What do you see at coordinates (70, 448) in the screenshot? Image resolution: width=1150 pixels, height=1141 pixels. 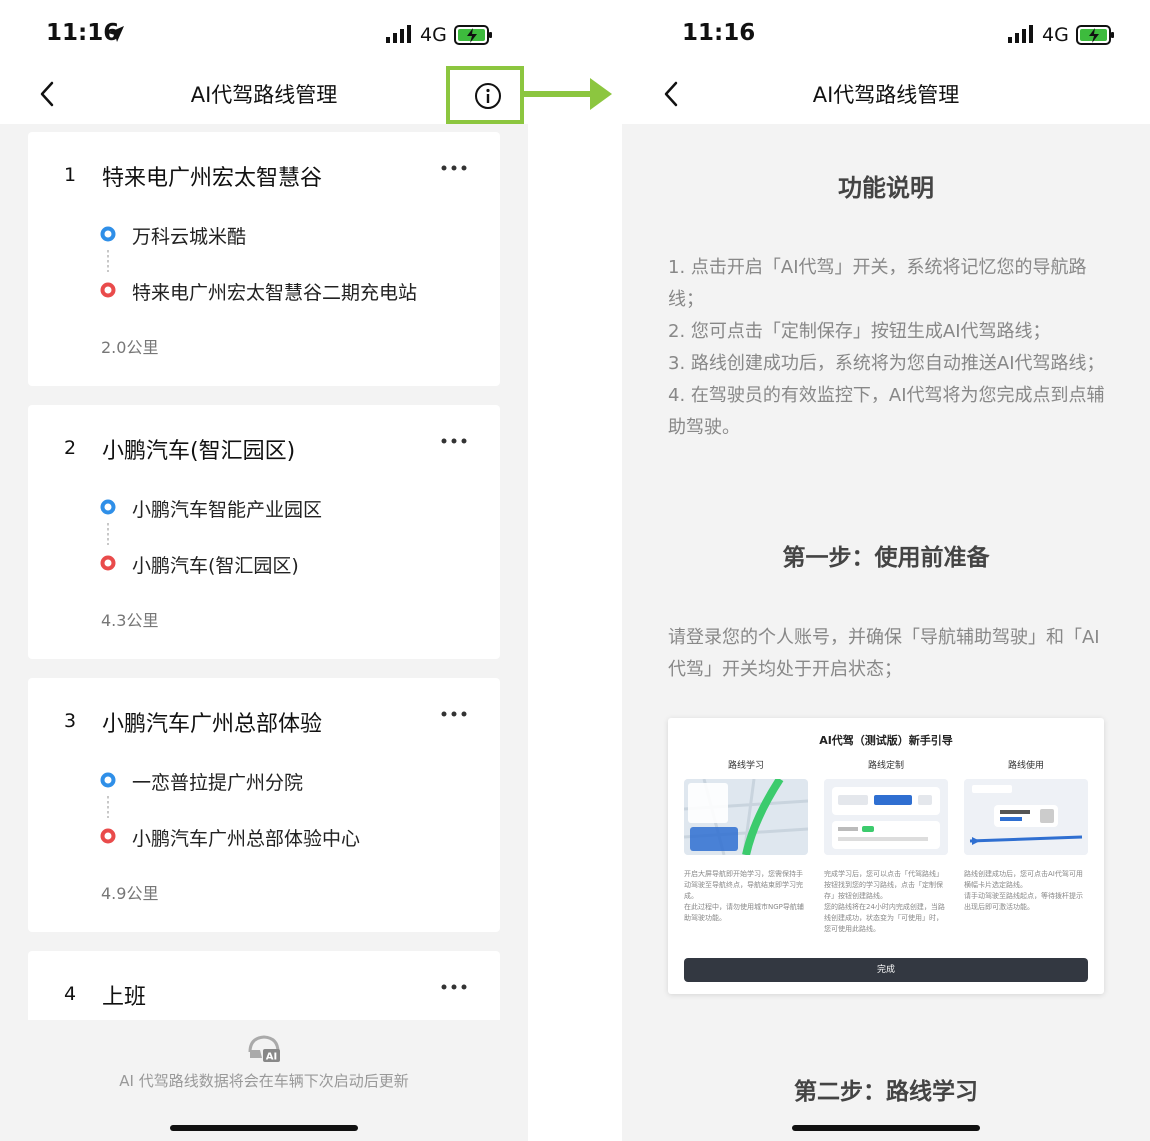 I see `route-index: 2` at bounding box center [70, 448].